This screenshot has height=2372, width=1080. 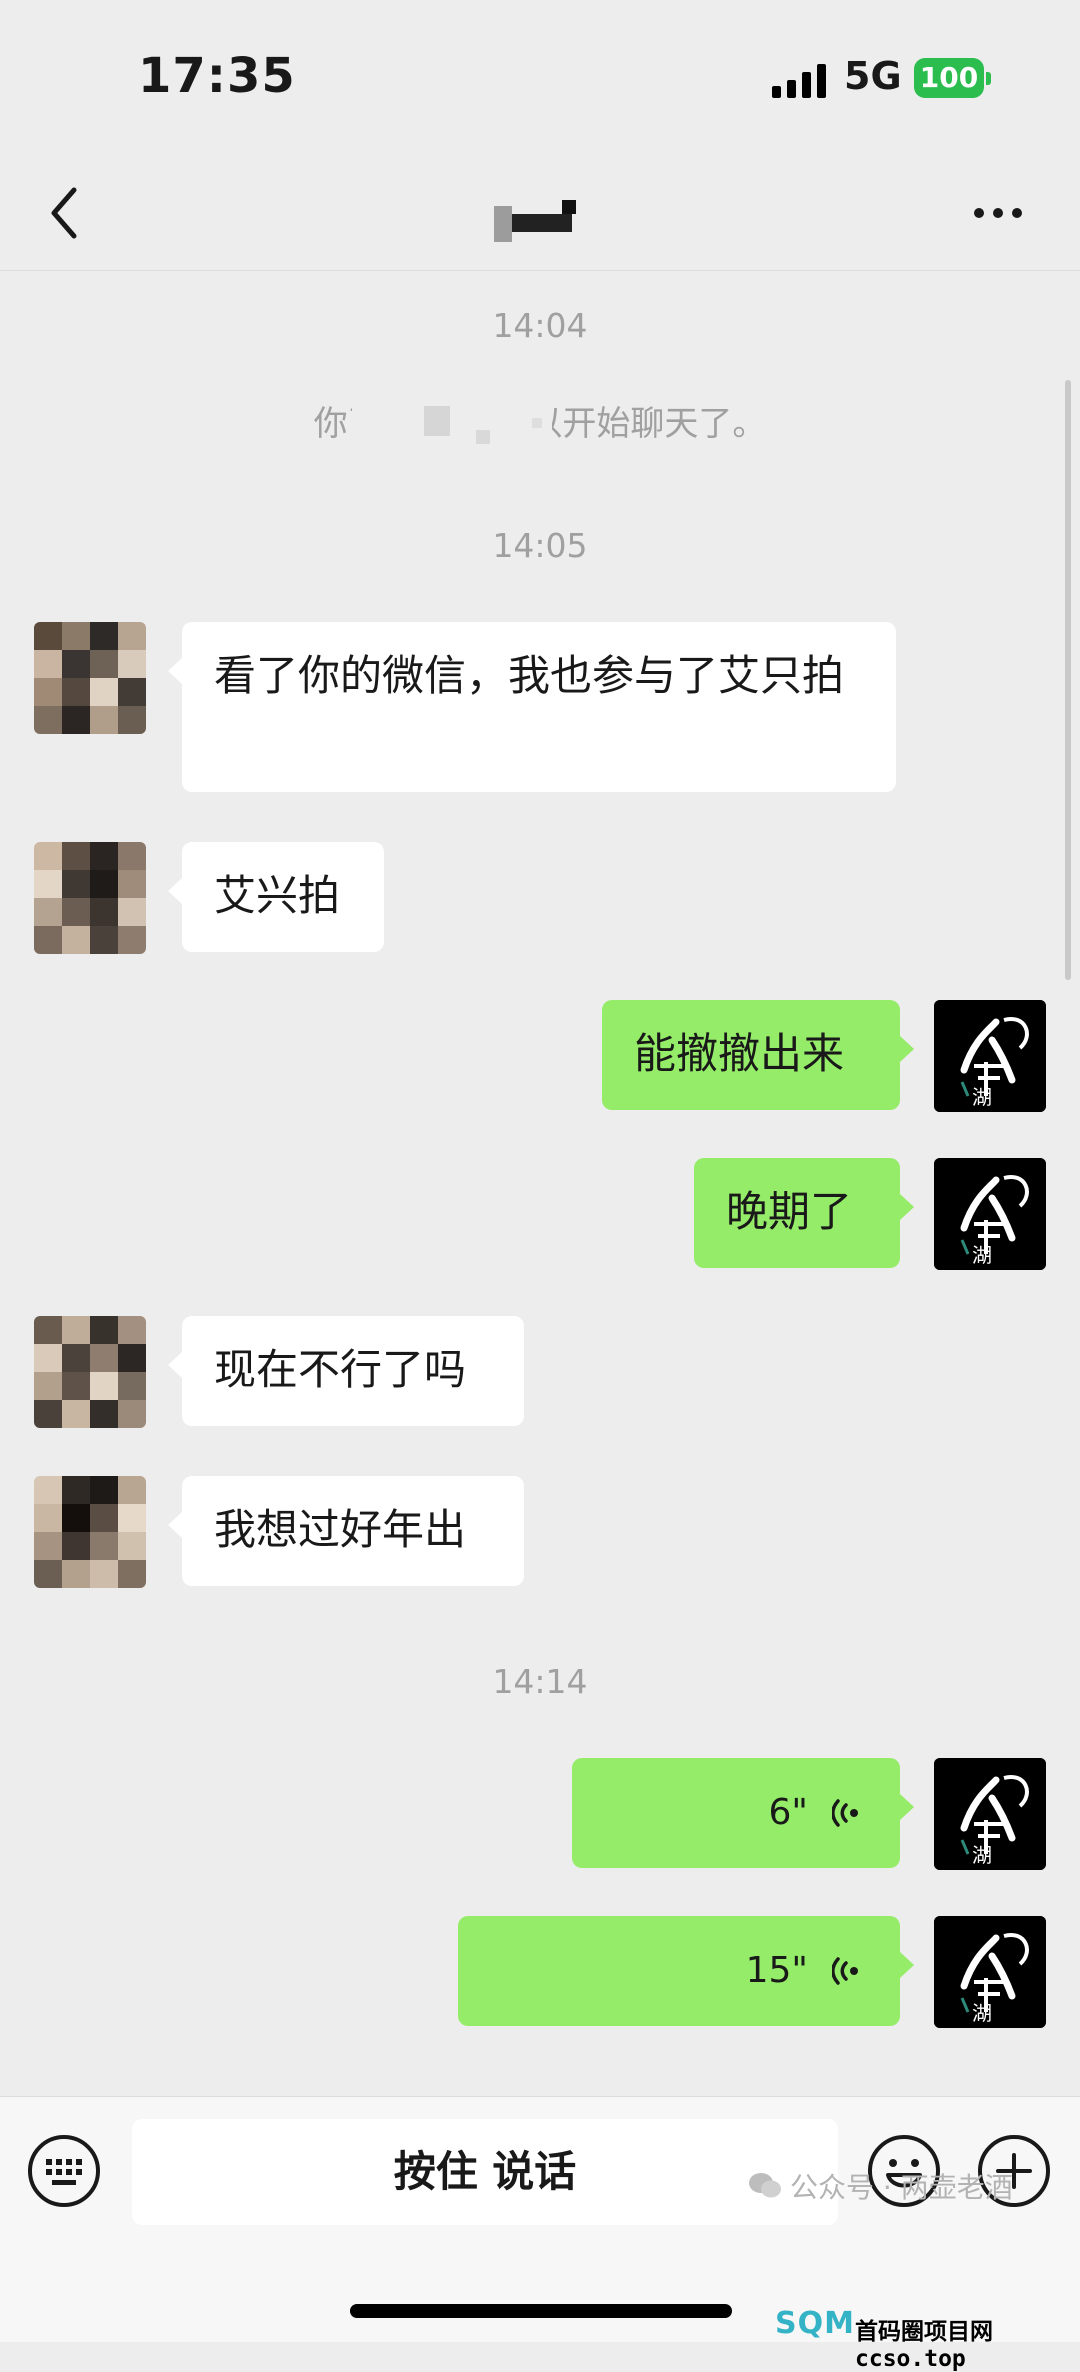 What do you see at coordinates (276, 897) in the screenshot?
I see `message-bubble-incoming: 艾兴拍` at bounding box center [276, 897].